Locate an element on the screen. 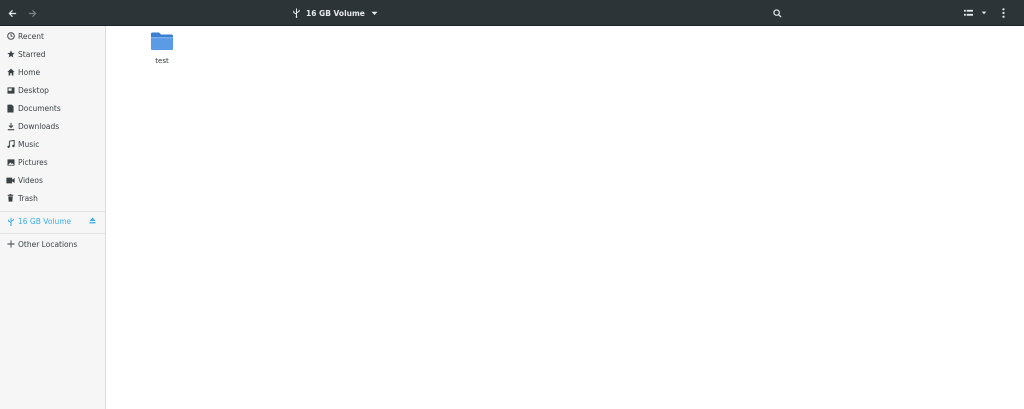  trash-icon is located at coordinates (10, 198).